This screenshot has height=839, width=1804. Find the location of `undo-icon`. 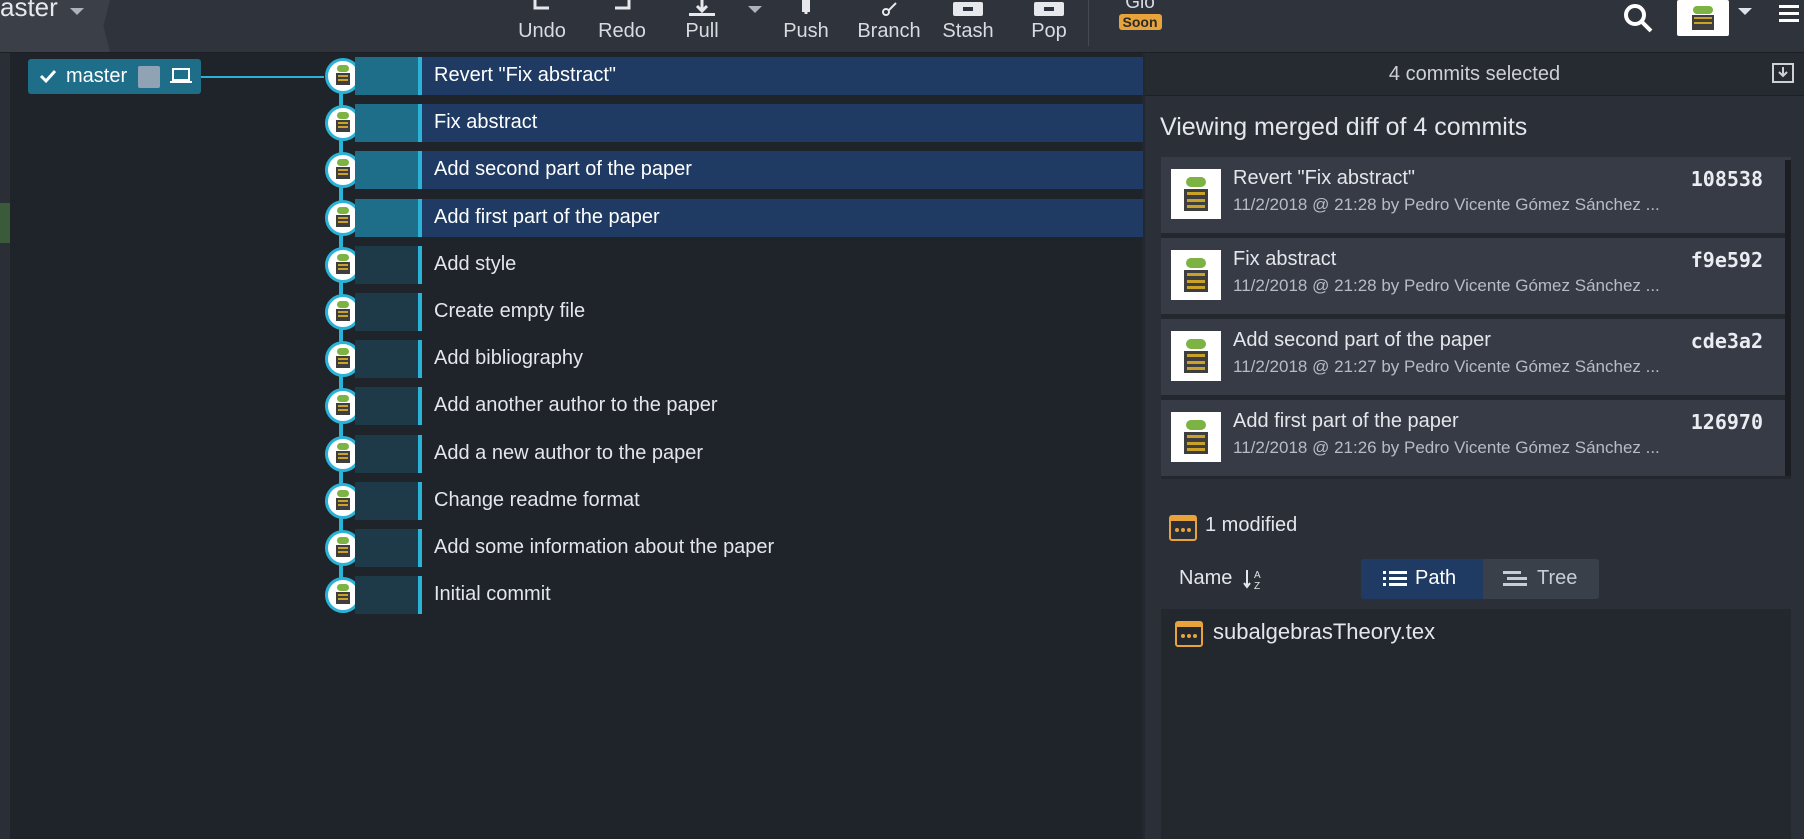

undo-icon is located at coordinates (541, 5).